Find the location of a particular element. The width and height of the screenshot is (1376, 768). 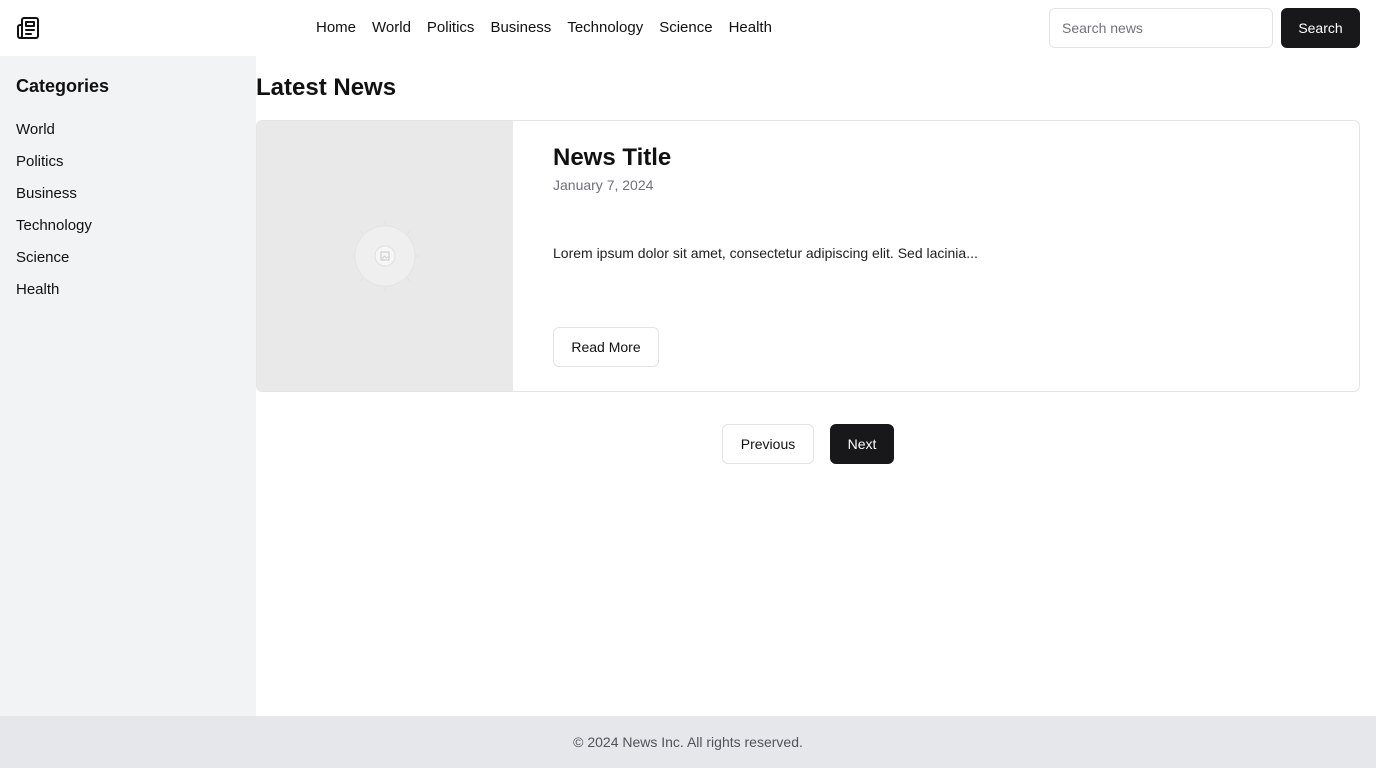

previous-button: Previous is located at coordinates (768, 444).